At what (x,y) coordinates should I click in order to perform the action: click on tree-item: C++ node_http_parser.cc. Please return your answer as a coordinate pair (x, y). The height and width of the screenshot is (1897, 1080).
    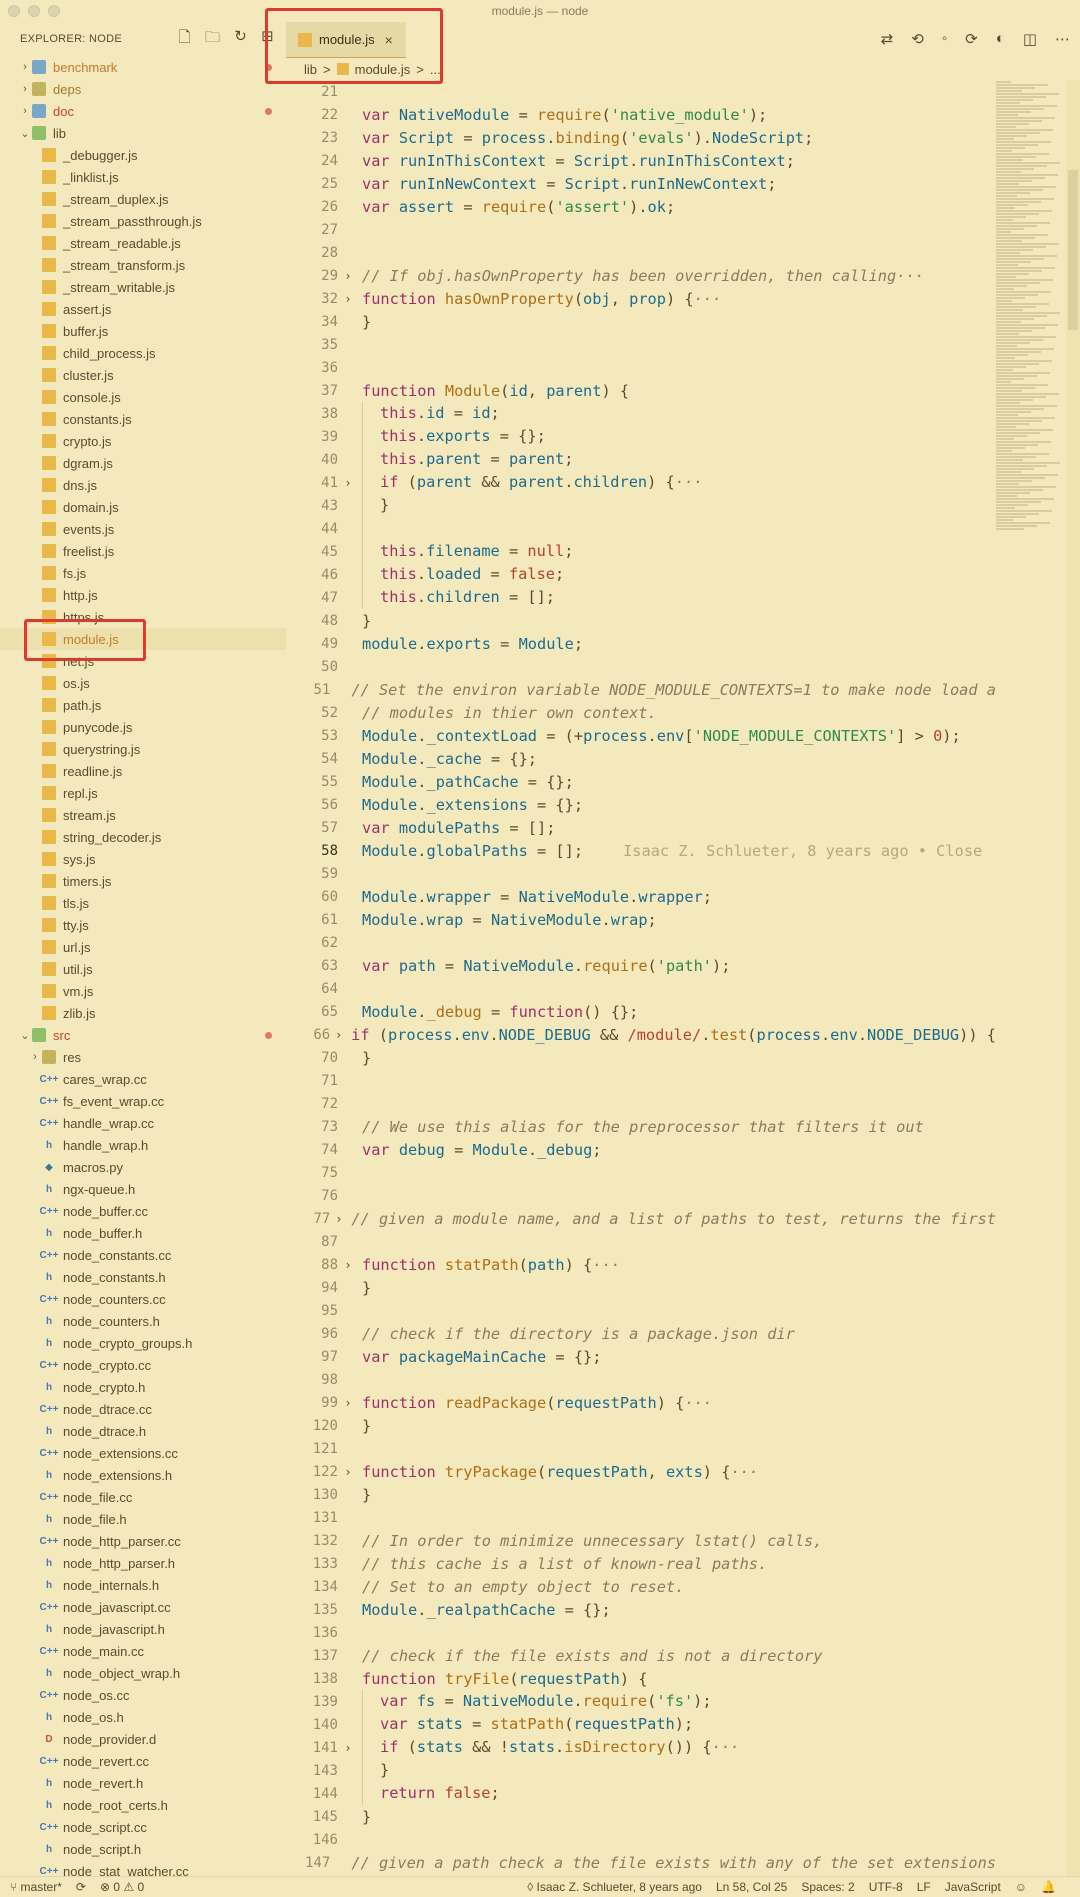
    Looking at the image, I should click on (143, 1541).